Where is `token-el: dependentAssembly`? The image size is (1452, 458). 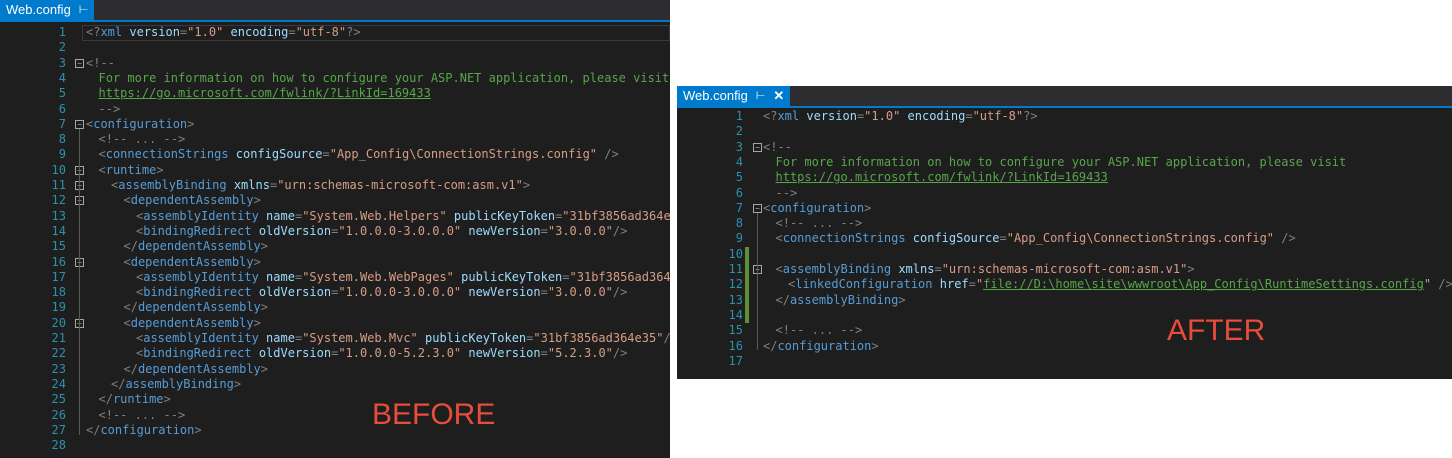
token-el: dependentAssembly is located at coordinates (199, 307).